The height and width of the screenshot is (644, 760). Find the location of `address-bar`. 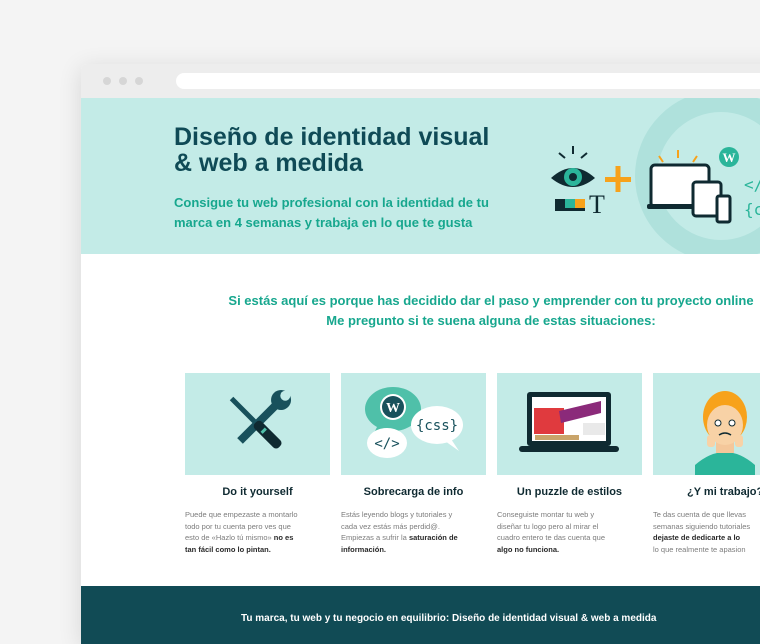

address-bar is located at coordinates (468, 81).